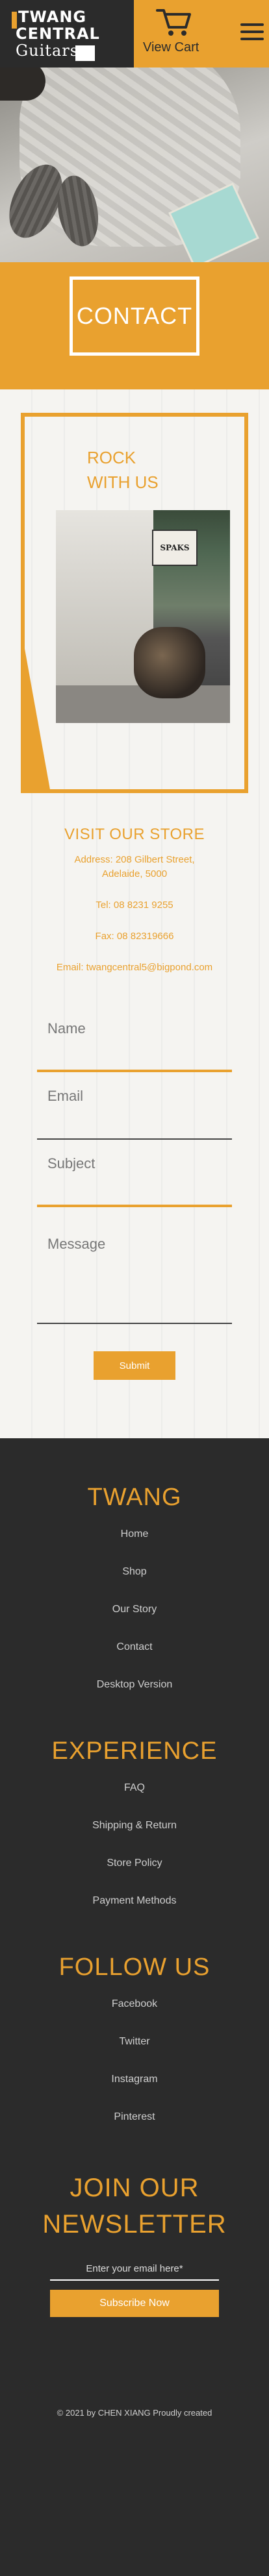 The height and width of the screenshot is (2576, 269). Describe the element at coordinates (134, 1365) in the screenshot. I see `submit-button: Submit` at that location.